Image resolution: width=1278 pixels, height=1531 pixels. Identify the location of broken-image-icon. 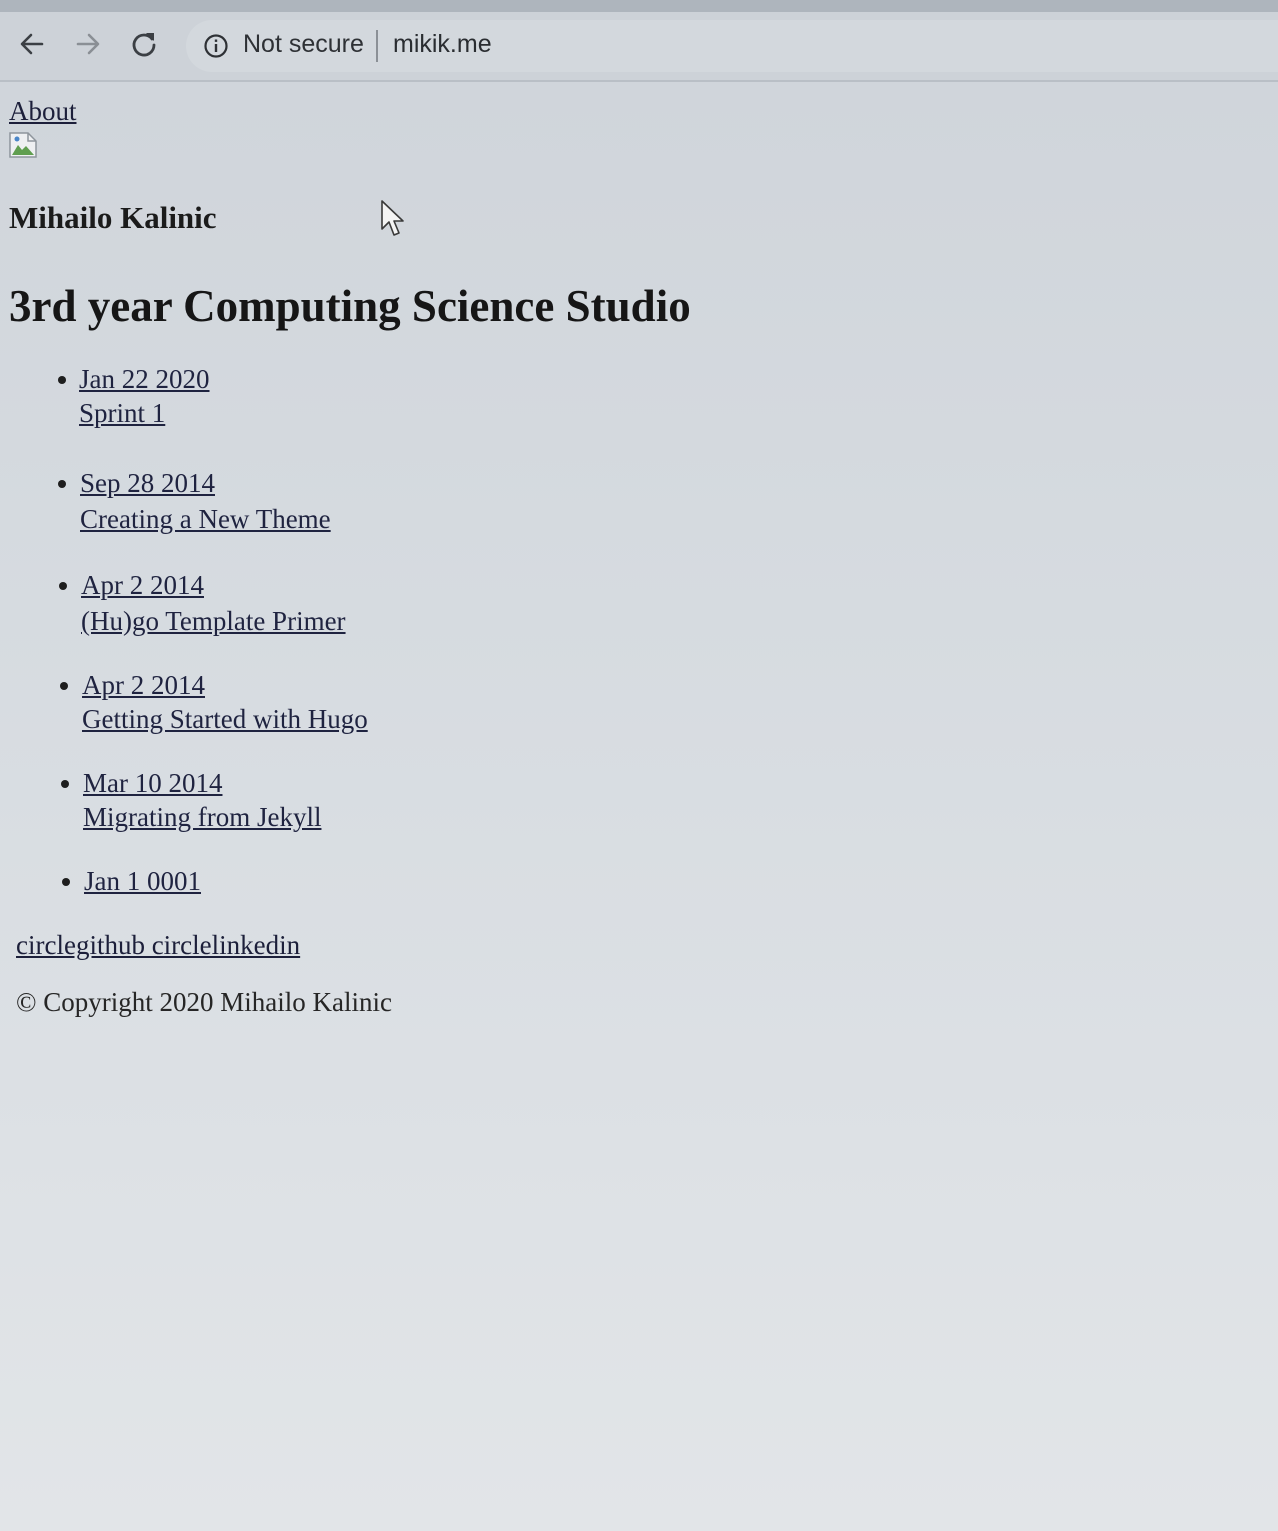
(23, 145).